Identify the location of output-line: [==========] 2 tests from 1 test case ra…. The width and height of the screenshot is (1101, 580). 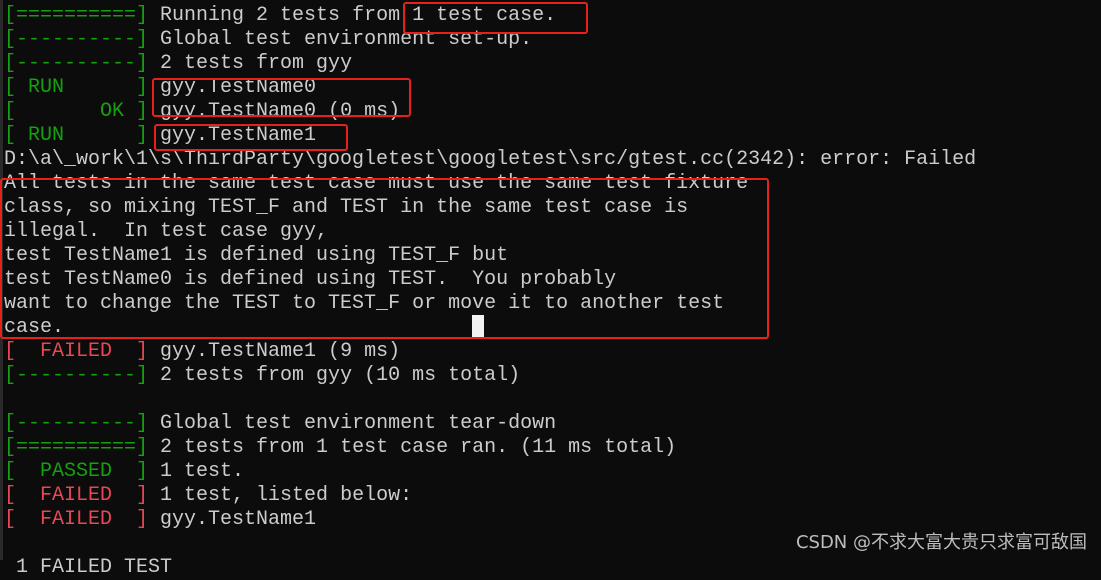
(340, 448).